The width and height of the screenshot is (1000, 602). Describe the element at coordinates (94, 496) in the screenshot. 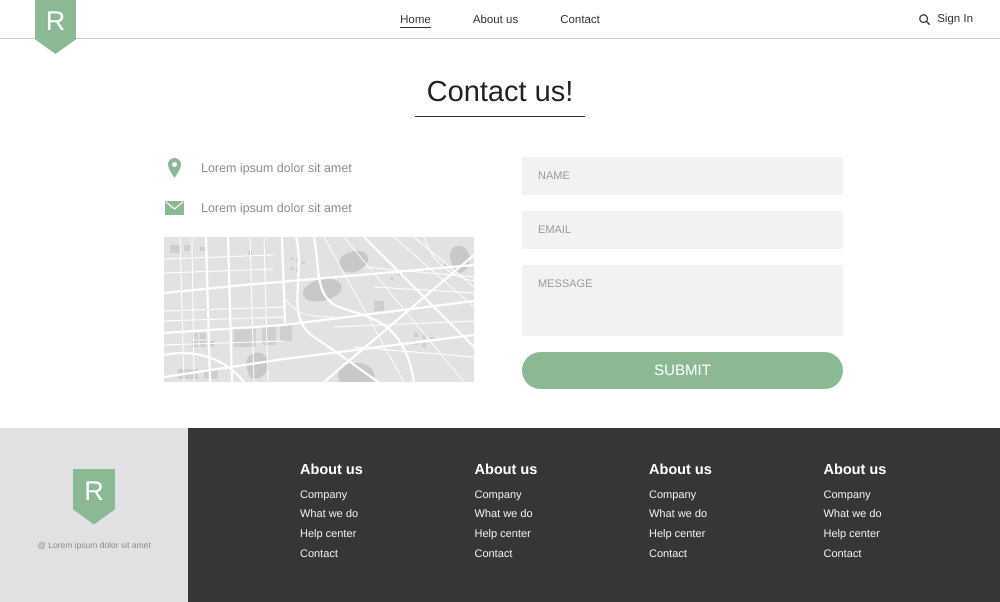

I see `logo: R` at that location.